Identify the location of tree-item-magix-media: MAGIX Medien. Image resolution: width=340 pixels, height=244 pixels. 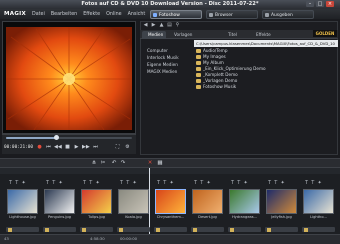
(162, 71).